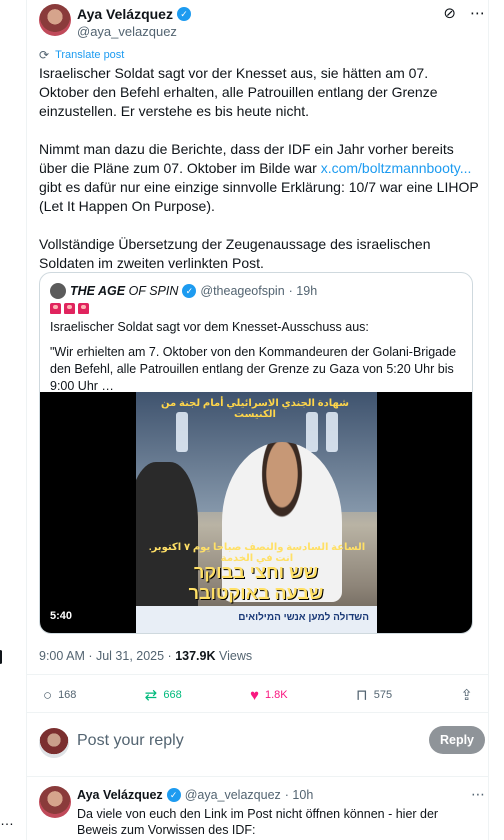  What do you see at coordinates (361, 695) in the screenshot?
I see `bookmark-icon: ⊓` at bounding box center [361, 695].